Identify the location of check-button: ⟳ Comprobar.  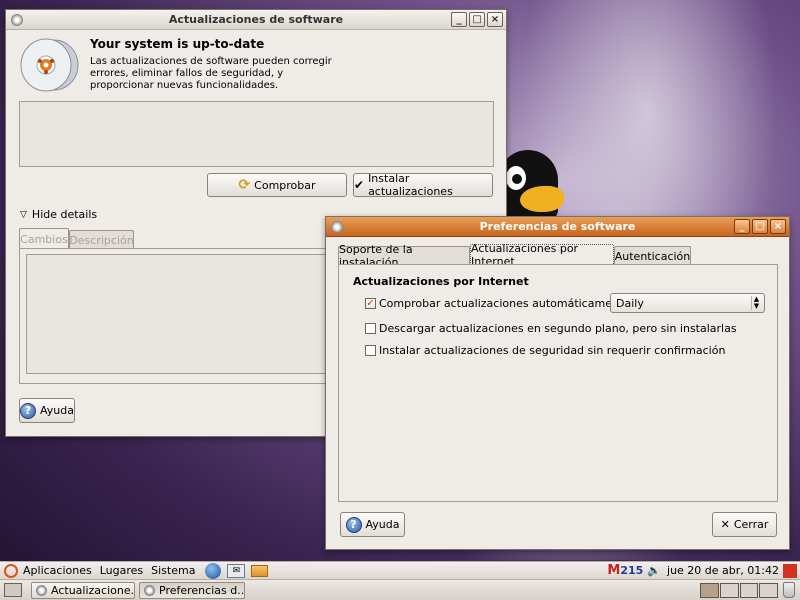
(277, 185).